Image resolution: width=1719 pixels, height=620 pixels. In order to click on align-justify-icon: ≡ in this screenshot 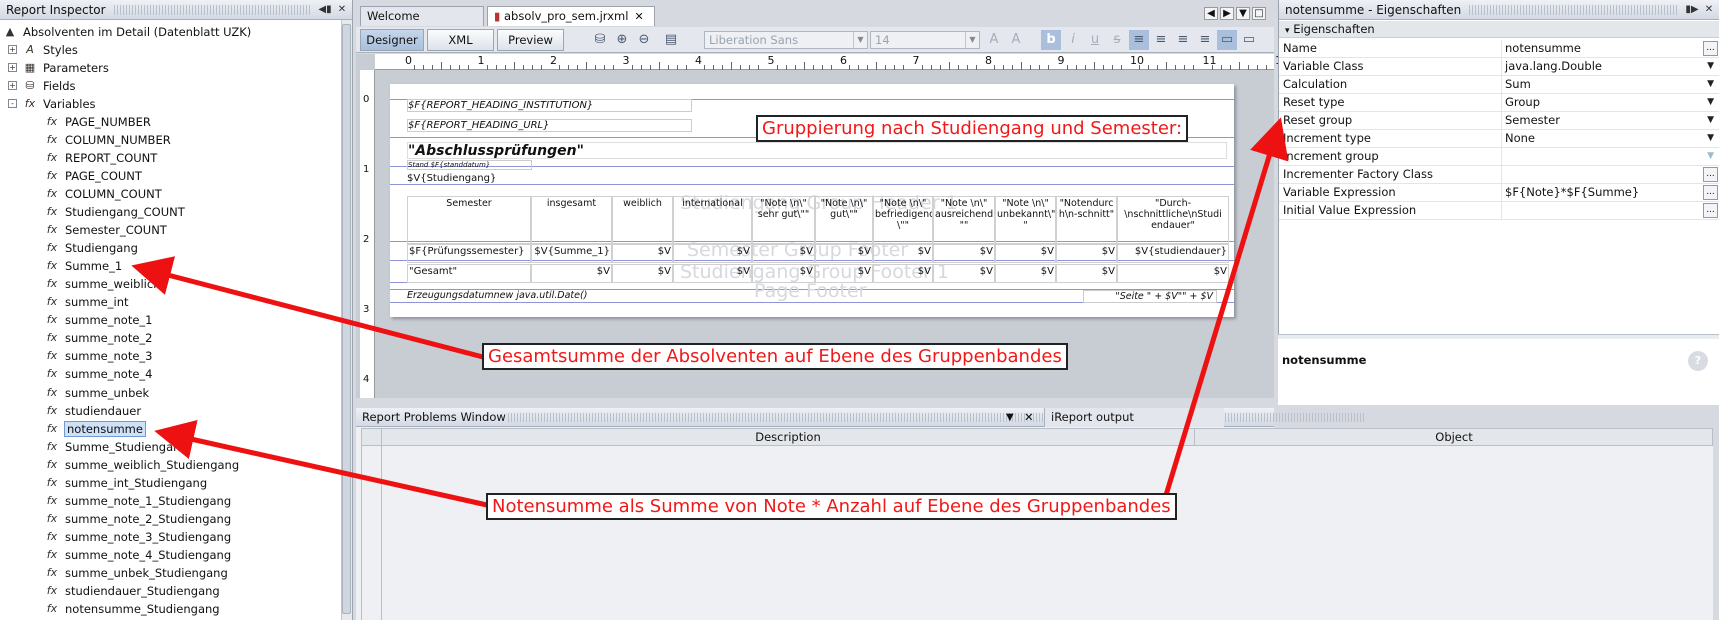, I will do `click(1205, 40)`.